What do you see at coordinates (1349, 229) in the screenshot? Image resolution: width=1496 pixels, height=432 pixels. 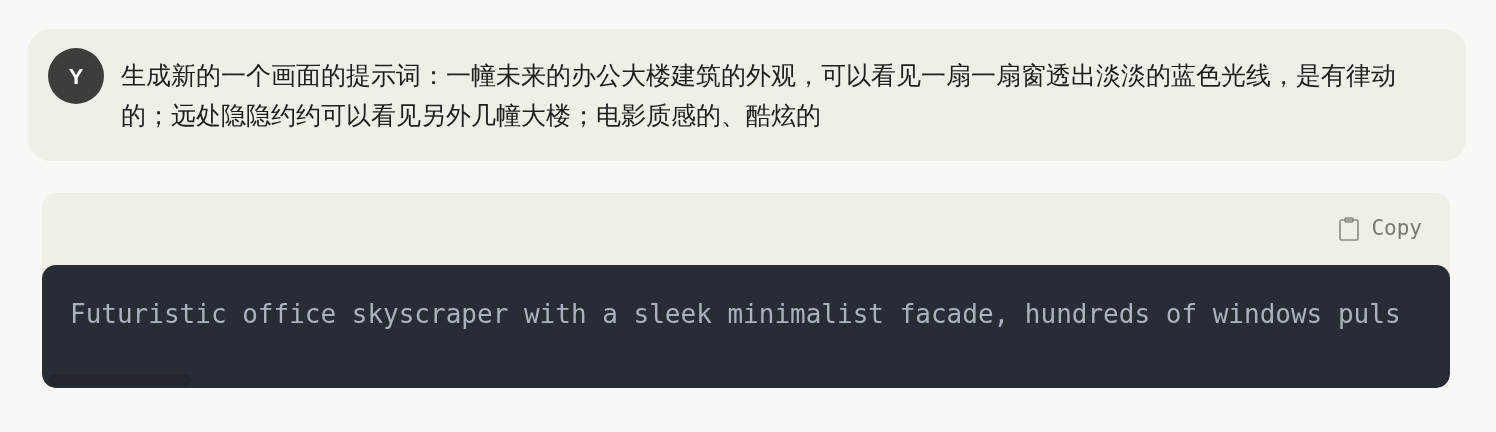 I see `clipboard-icon` at bounding box center [1349, 229].